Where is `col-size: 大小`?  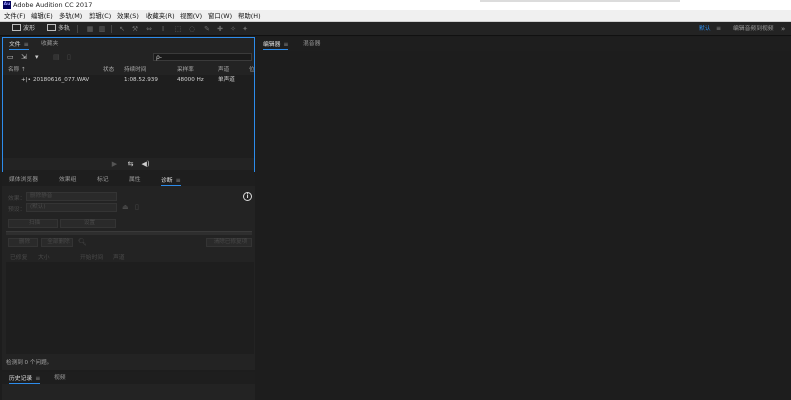 col-size: 大小 is located at coordinates (44, 258).